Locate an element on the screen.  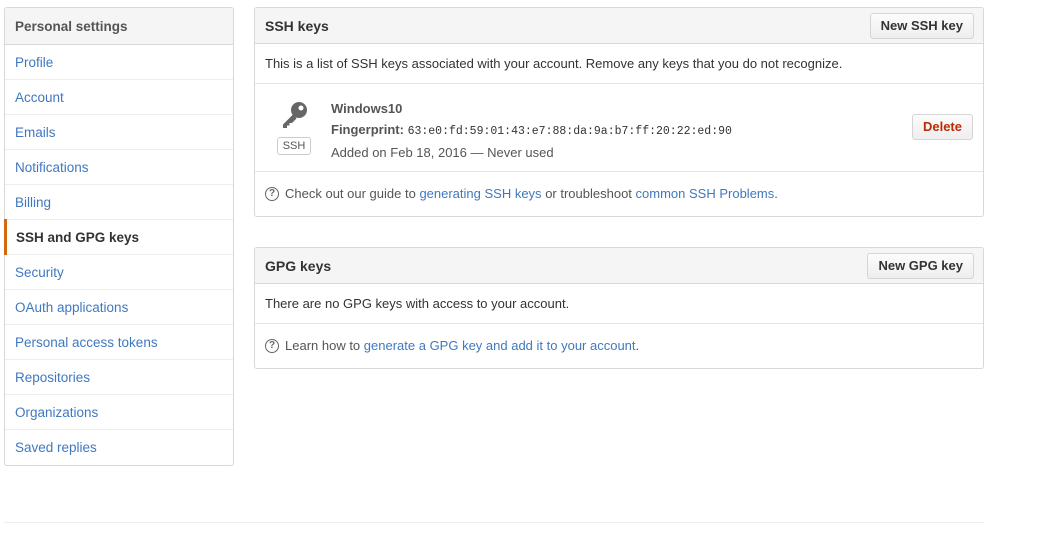
common-ssh-problems-link: common SSH Problems is located at coordinates (705, 193).